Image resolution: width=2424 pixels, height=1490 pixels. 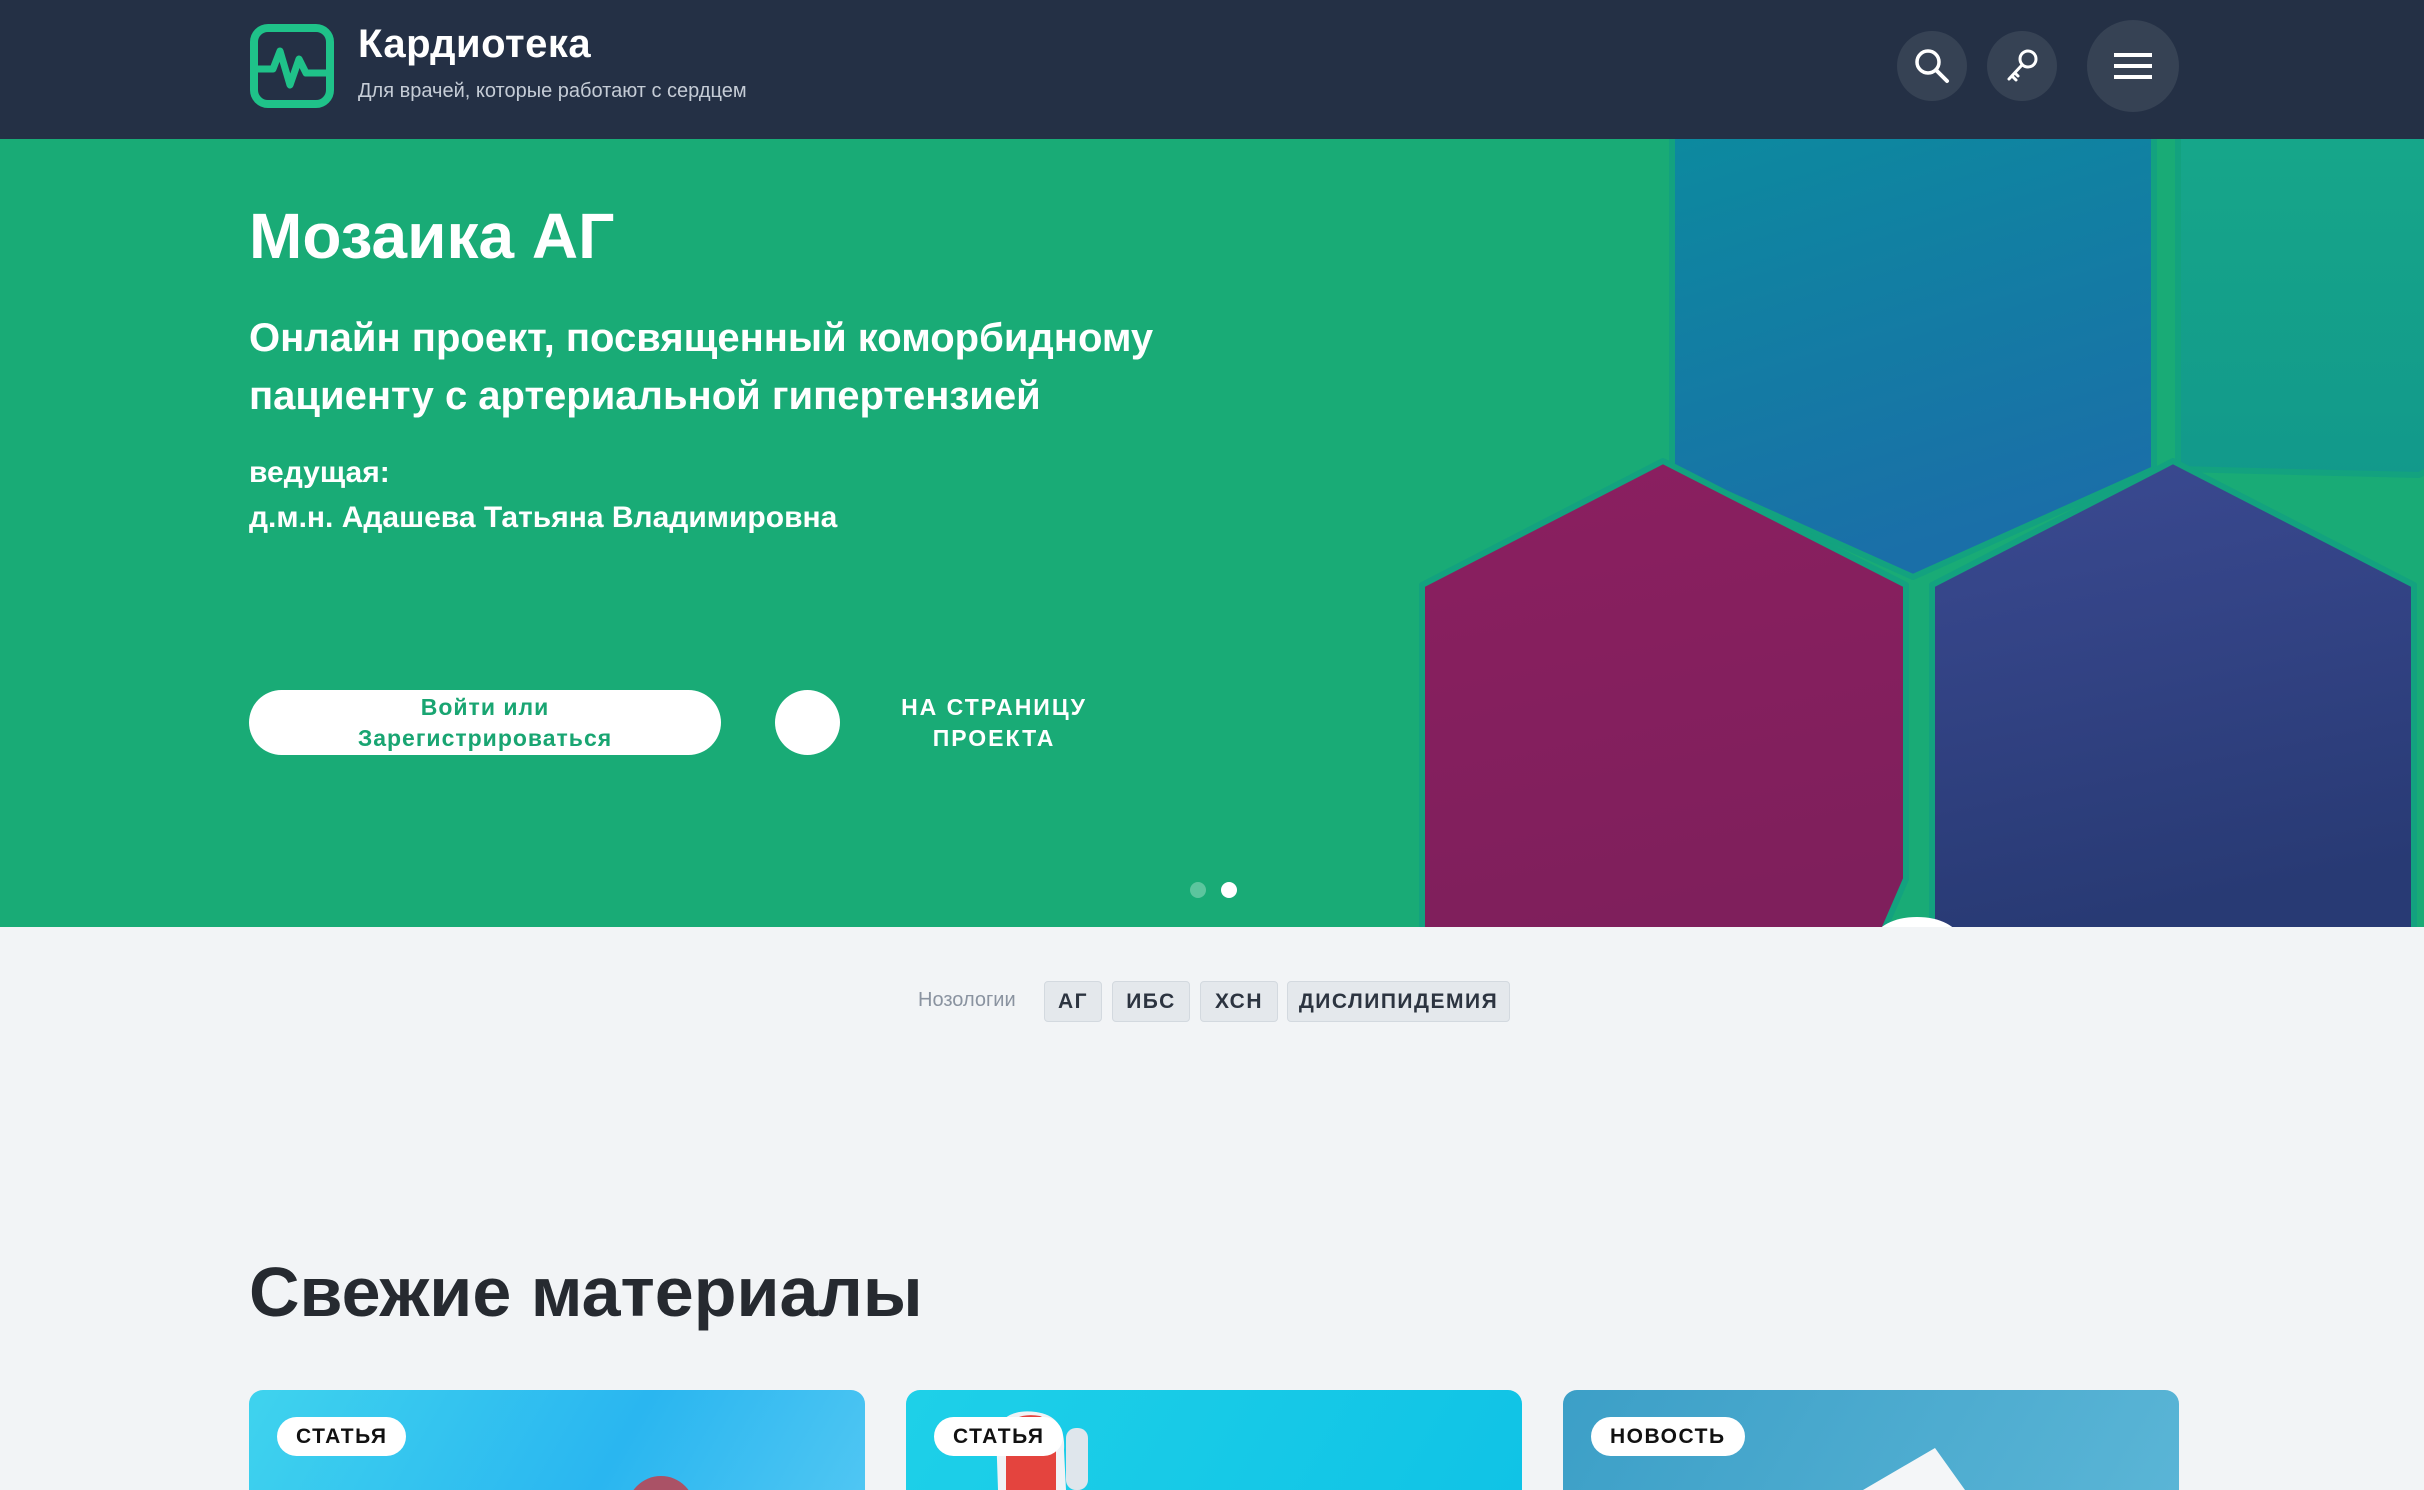 I want to click on slider-dot-2-active, so click(x=1229, y=890).